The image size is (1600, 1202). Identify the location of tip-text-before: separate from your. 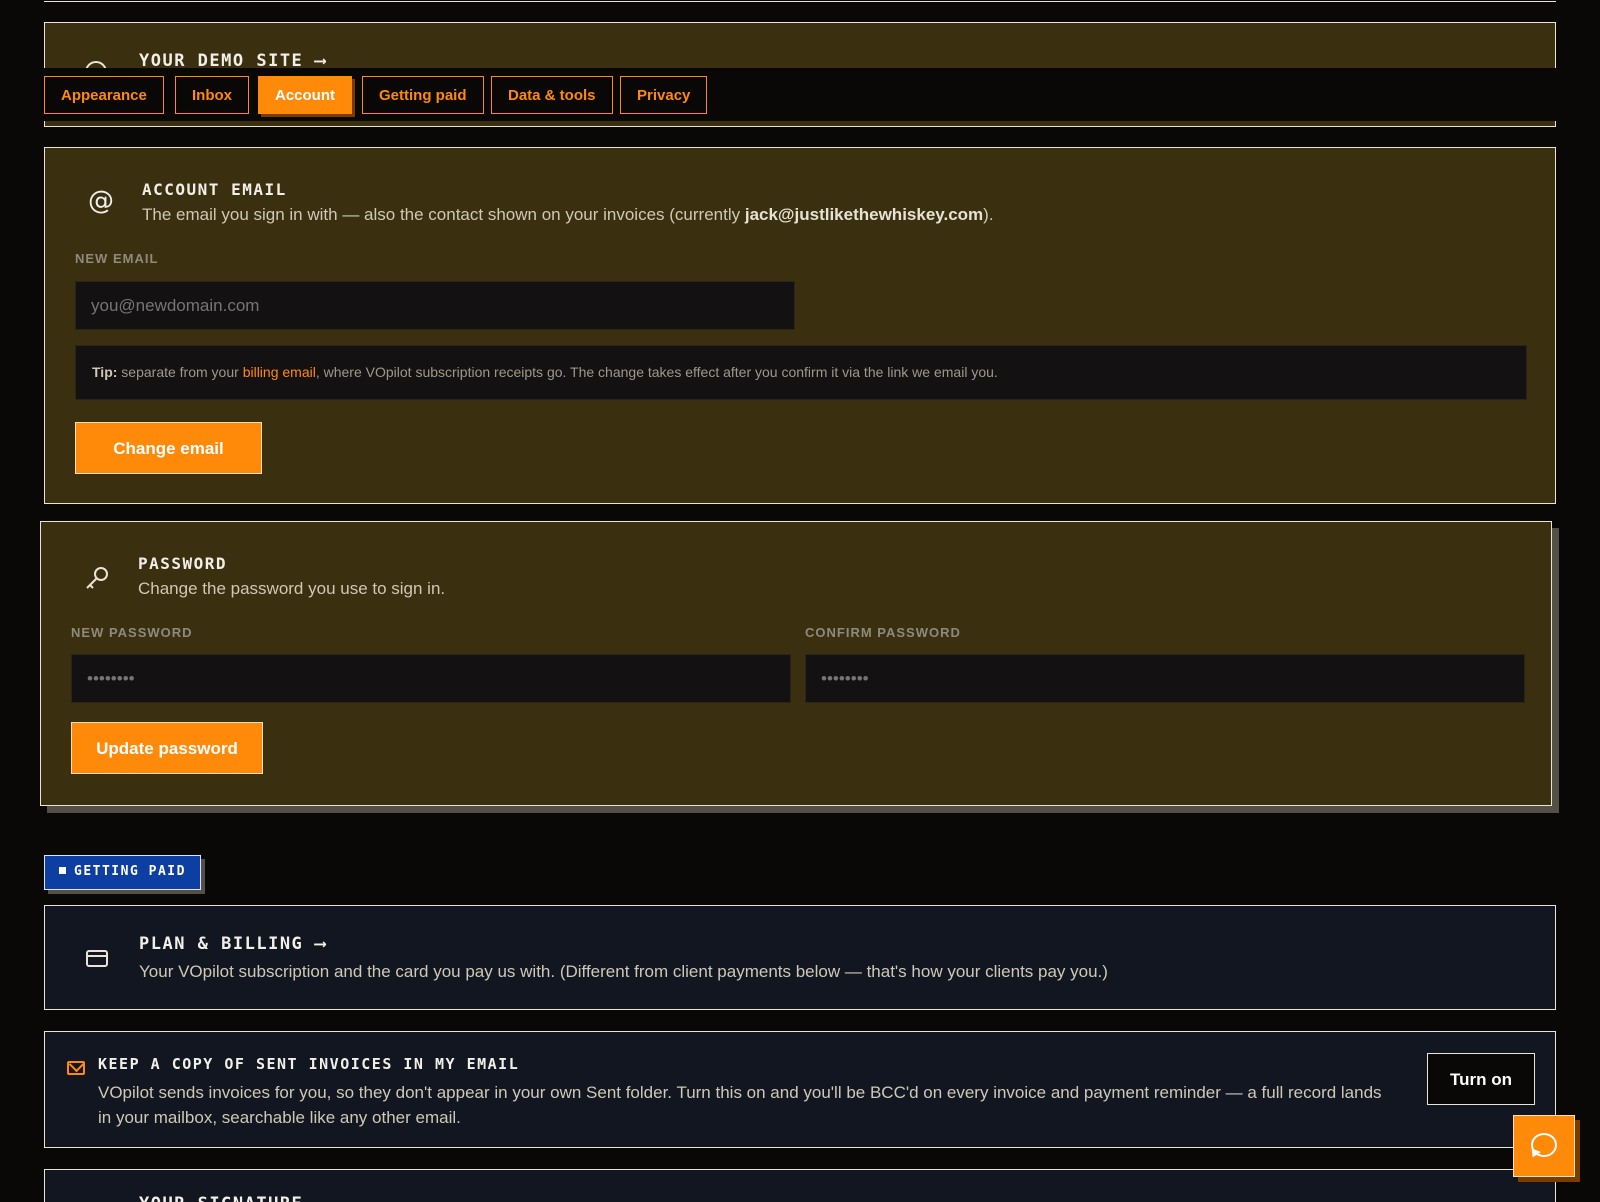
(180, 372).